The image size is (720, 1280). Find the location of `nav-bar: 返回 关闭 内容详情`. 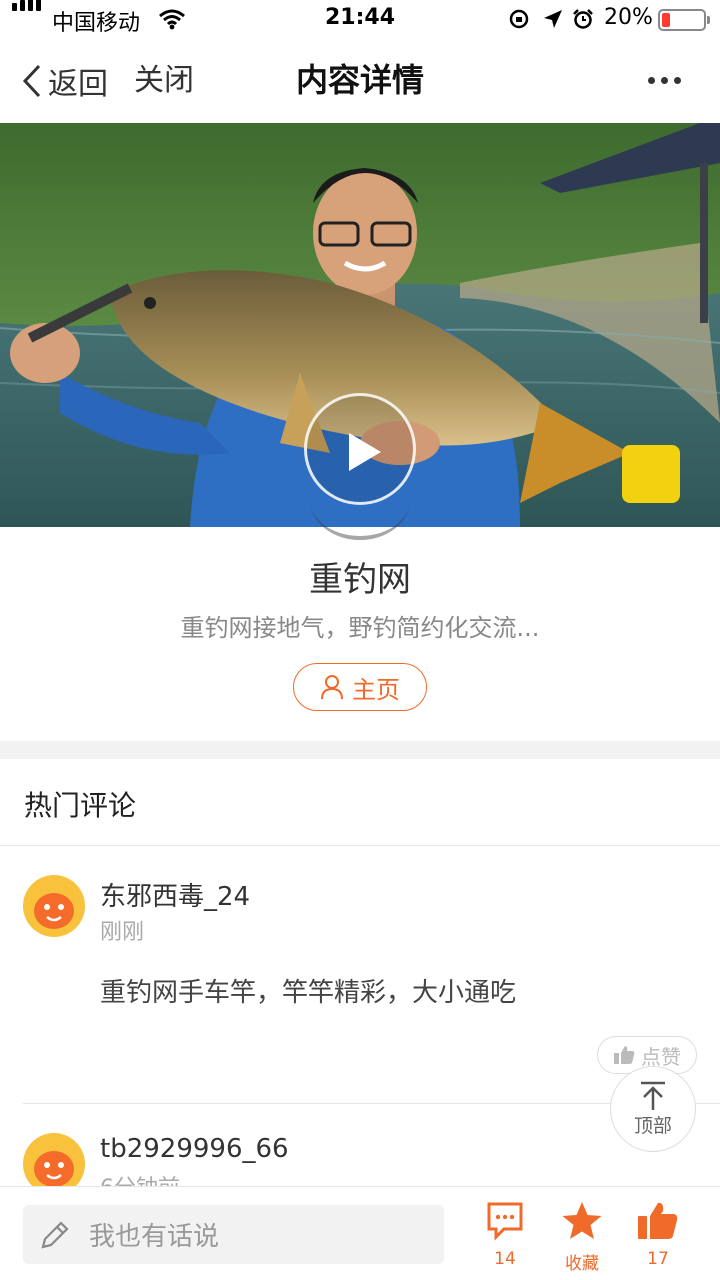

nav-bar: 返回 关闭 内容详情 is located at coordinates (360, 81).